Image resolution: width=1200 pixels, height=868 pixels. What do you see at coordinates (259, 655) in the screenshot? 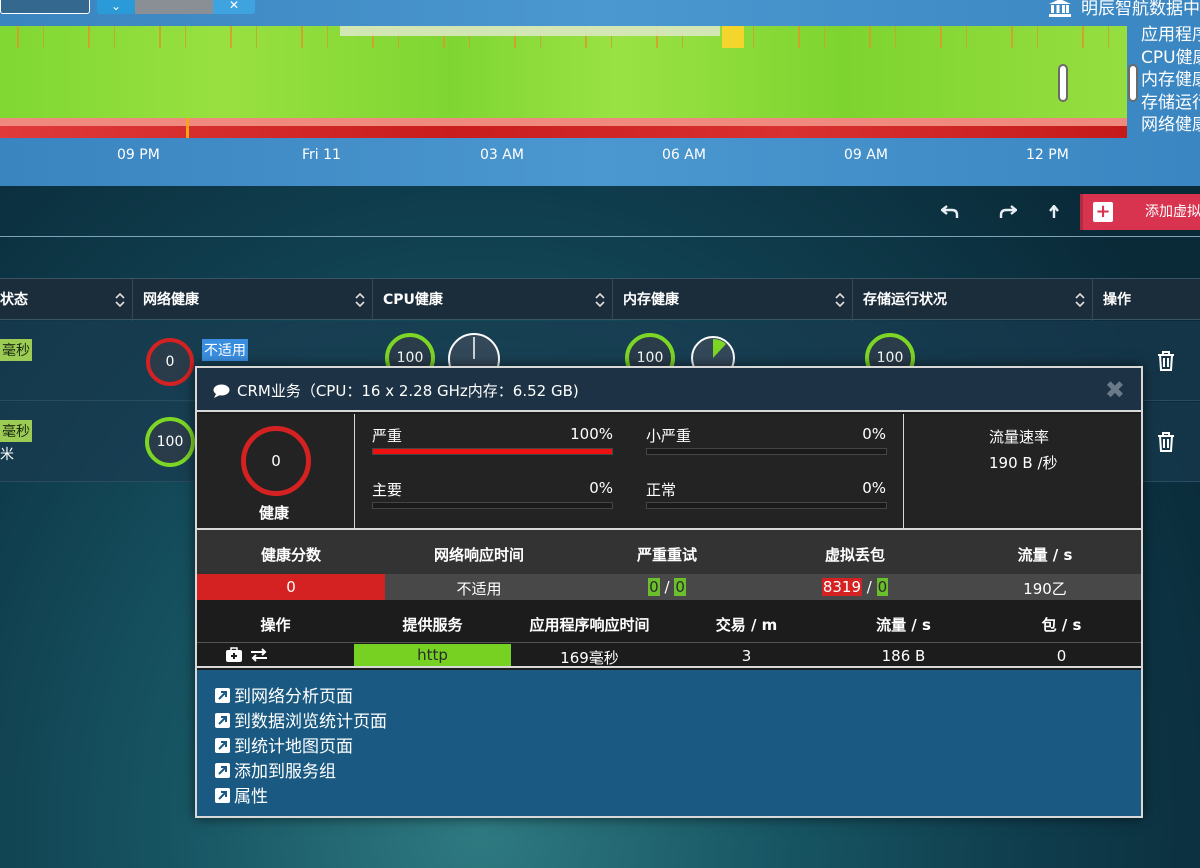
I see `exchange-icon` at bounding box center [259, 655].